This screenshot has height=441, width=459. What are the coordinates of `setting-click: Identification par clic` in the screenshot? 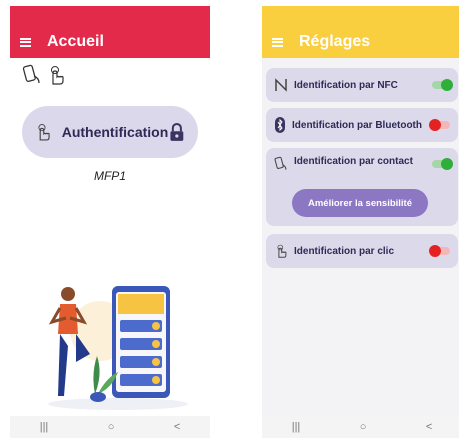 It's located at (362, 251).